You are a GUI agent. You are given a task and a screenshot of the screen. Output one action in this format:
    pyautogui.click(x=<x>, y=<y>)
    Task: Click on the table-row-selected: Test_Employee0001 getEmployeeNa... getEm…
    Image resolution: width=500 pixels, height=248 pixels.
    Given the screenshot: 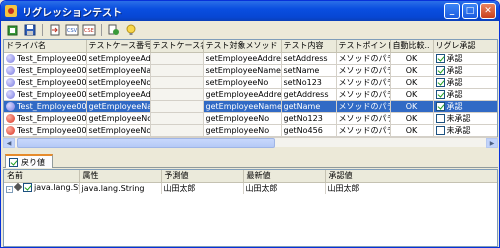 What is the action you would take?
    pyautogui.click(x=250, y=106)
    